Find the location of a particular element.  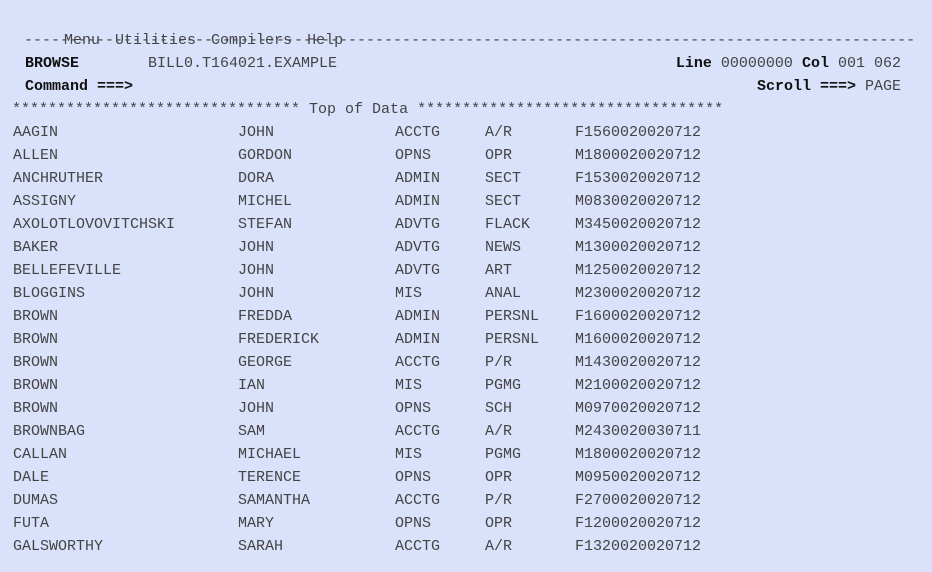

mode-label: BROWSE is located at coordinates (52, 63).